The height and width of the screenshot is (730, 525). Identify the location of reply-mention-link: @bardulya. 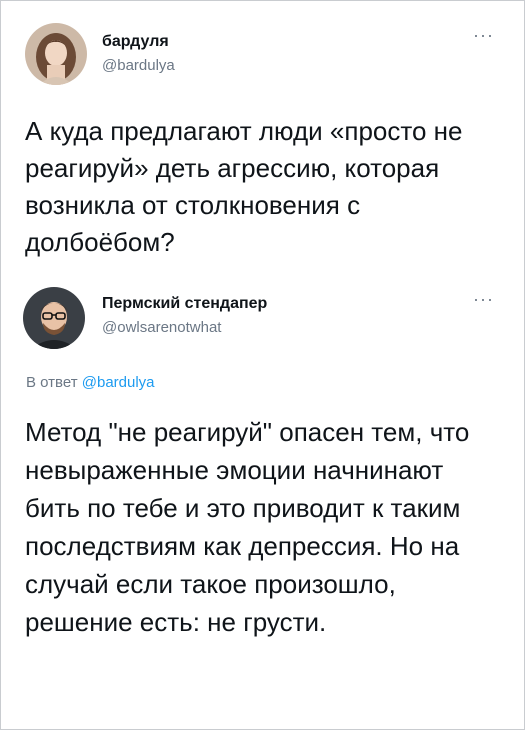
(118, 382).